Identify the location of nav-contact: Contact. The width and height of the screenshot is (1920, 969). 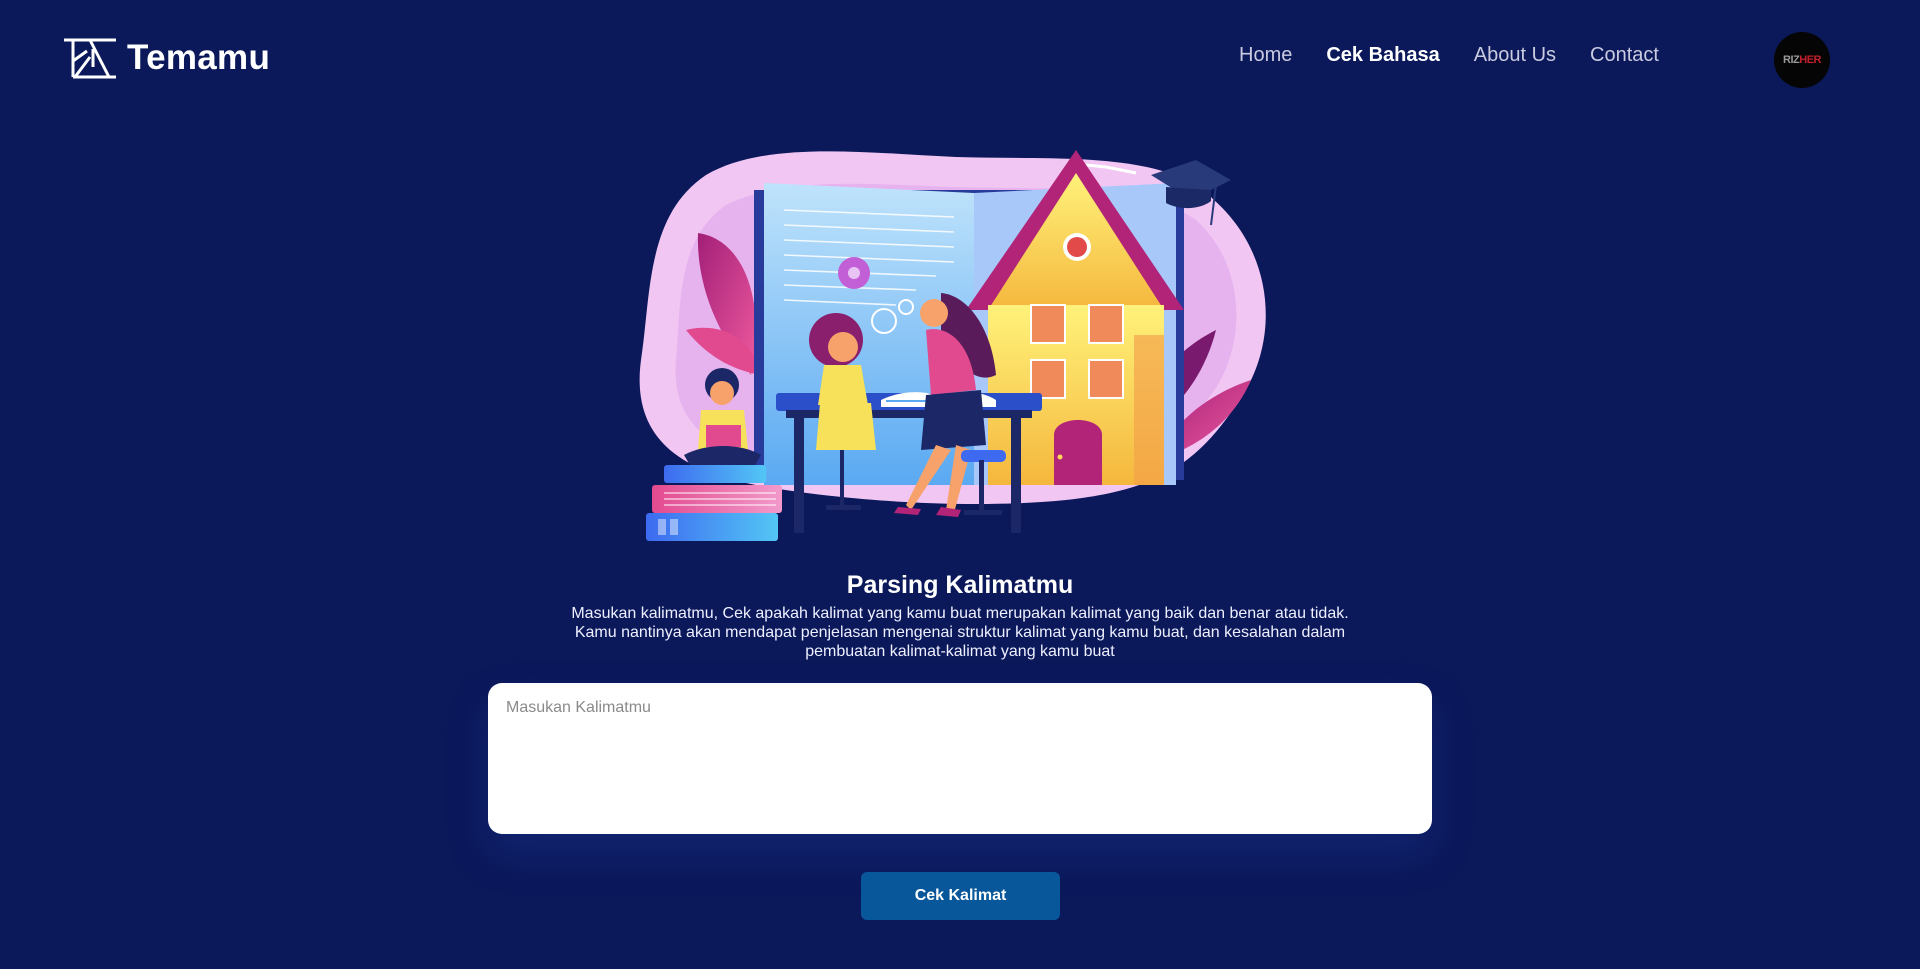
(1624, 55).